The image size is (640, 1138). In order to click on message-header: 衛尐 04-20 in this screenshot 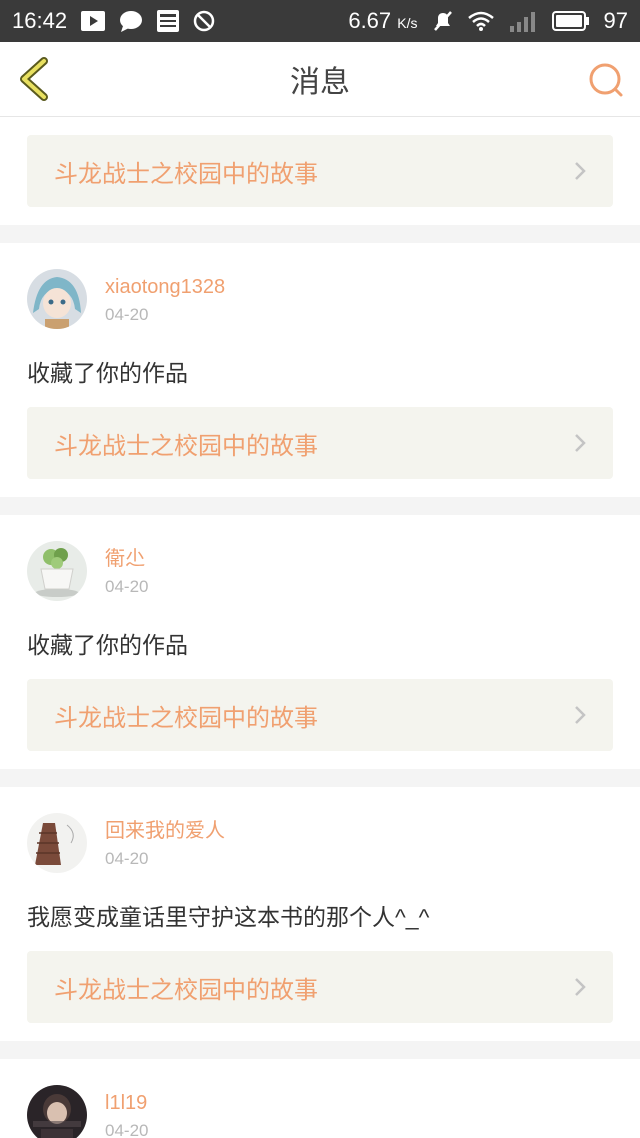, I will do `click(320, 572)`.